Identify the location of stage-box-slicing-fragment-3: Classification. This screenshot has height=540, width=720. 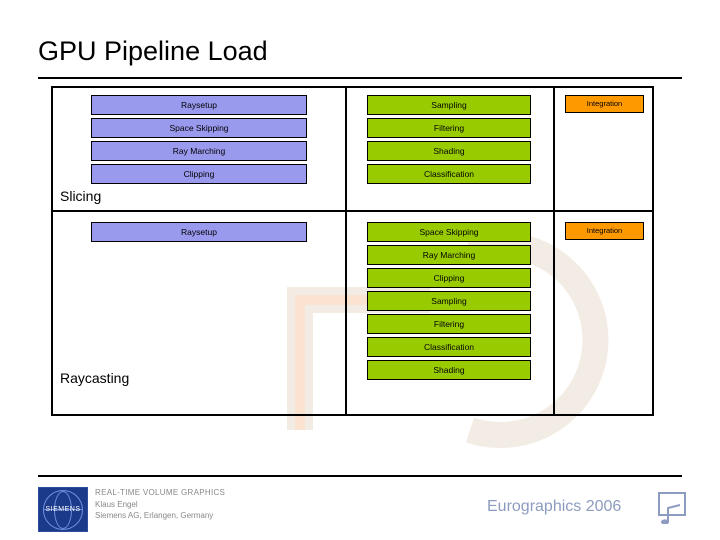
(449, 174).